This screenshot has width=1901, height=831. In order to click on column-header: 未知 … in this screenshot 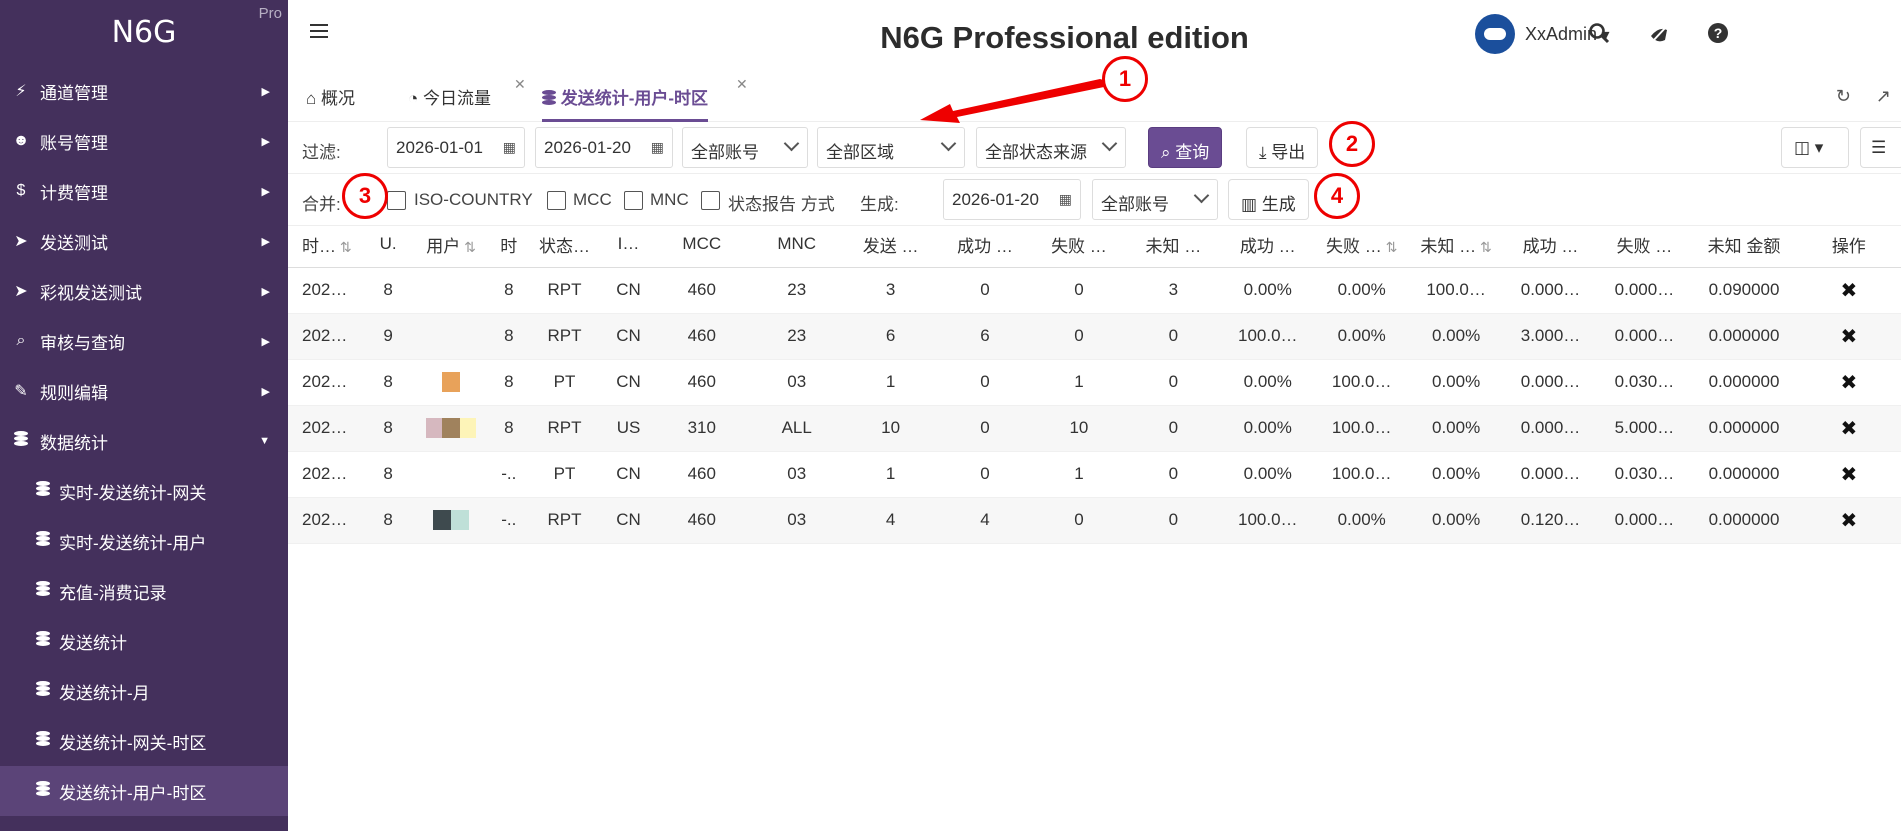, I will do `click(1173, 245)`.